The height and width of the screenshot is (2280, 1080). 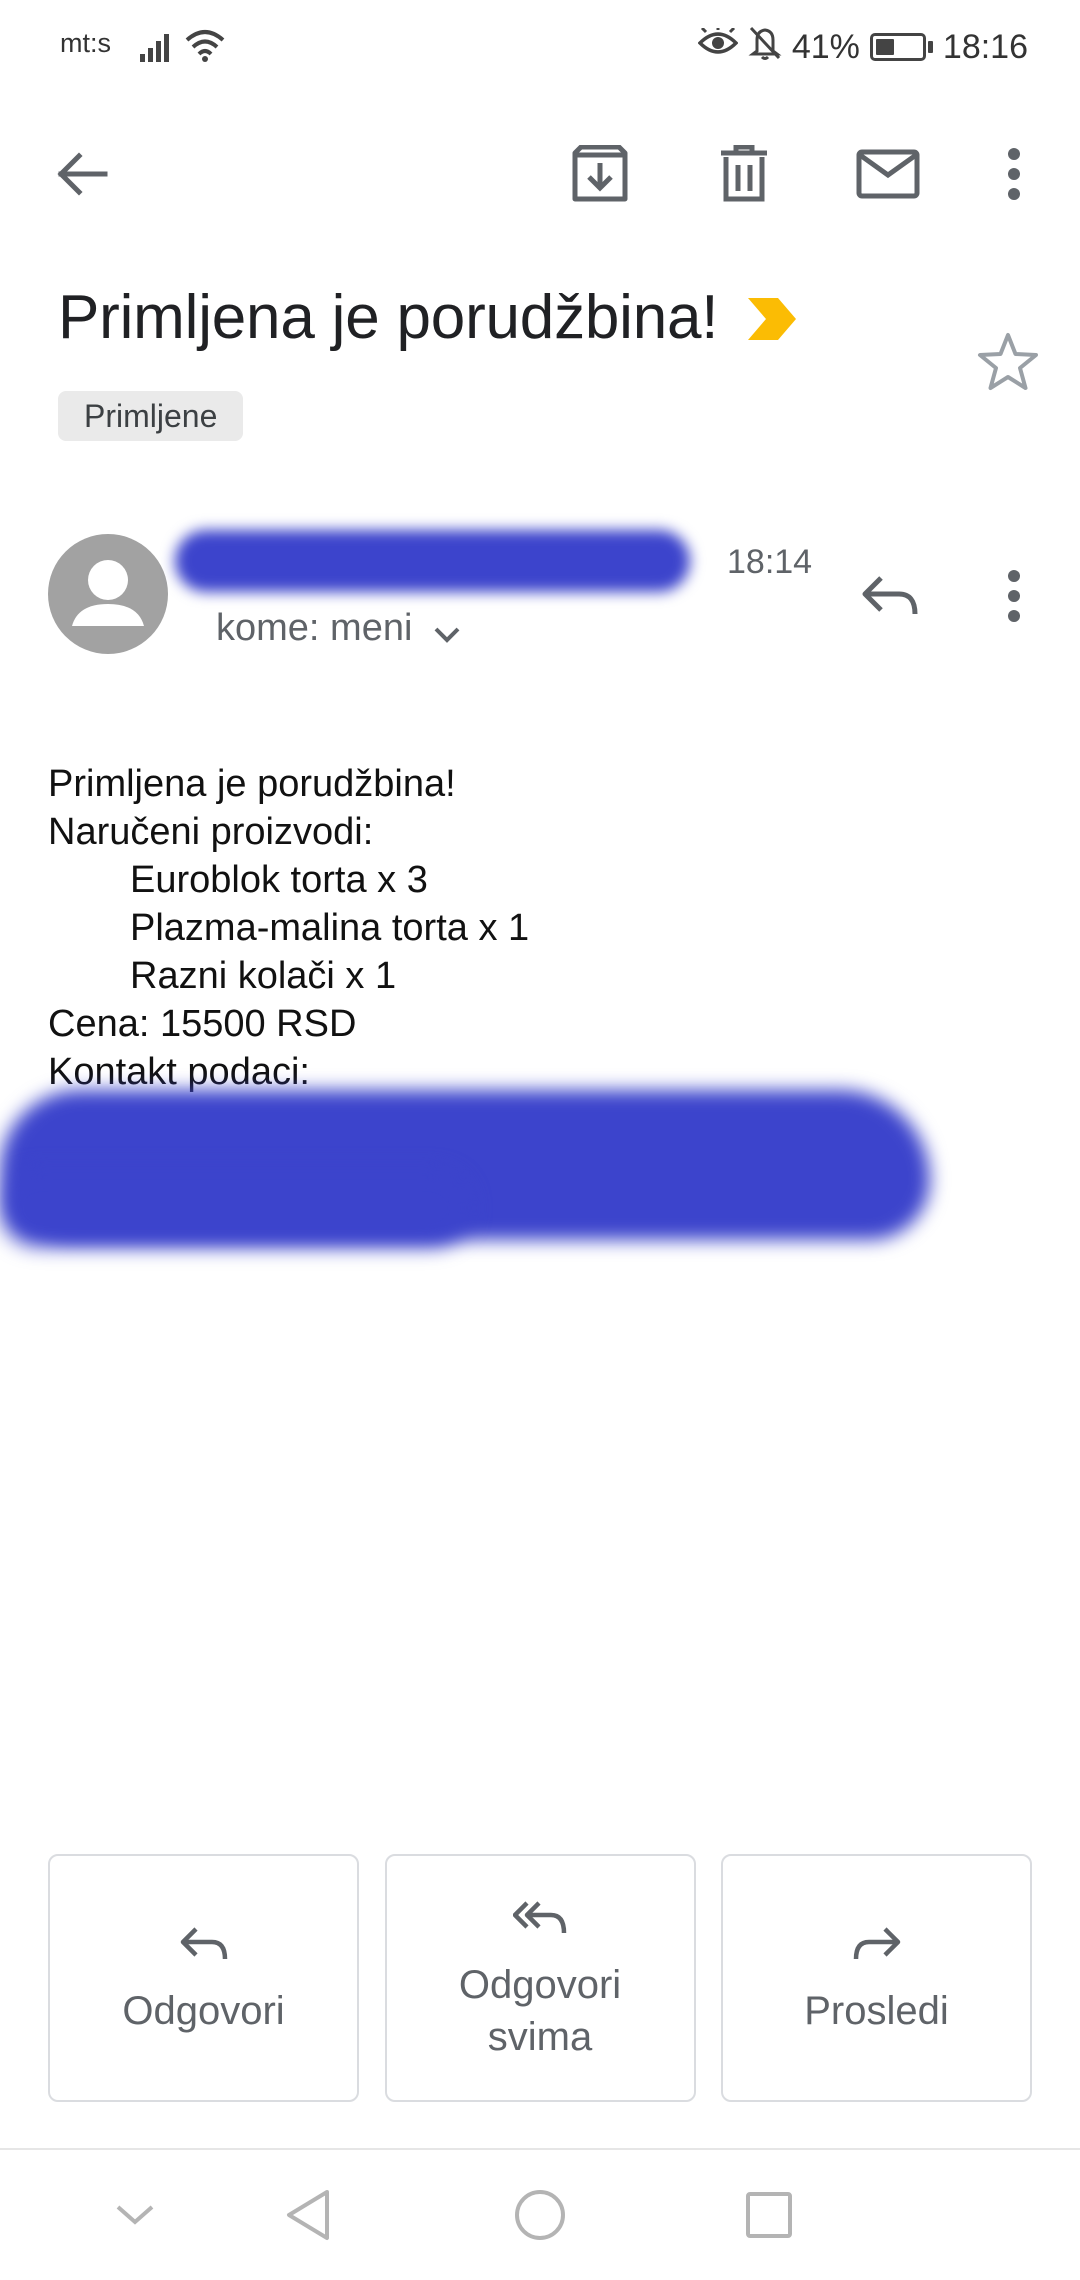 I want to click on wifi-icon, so click(x=205, y=48).